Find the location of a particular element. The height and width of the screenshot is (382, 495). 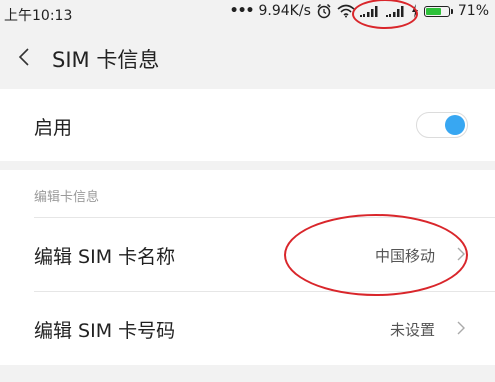

notification-dots: ••• is located at coordinates (242, 11).